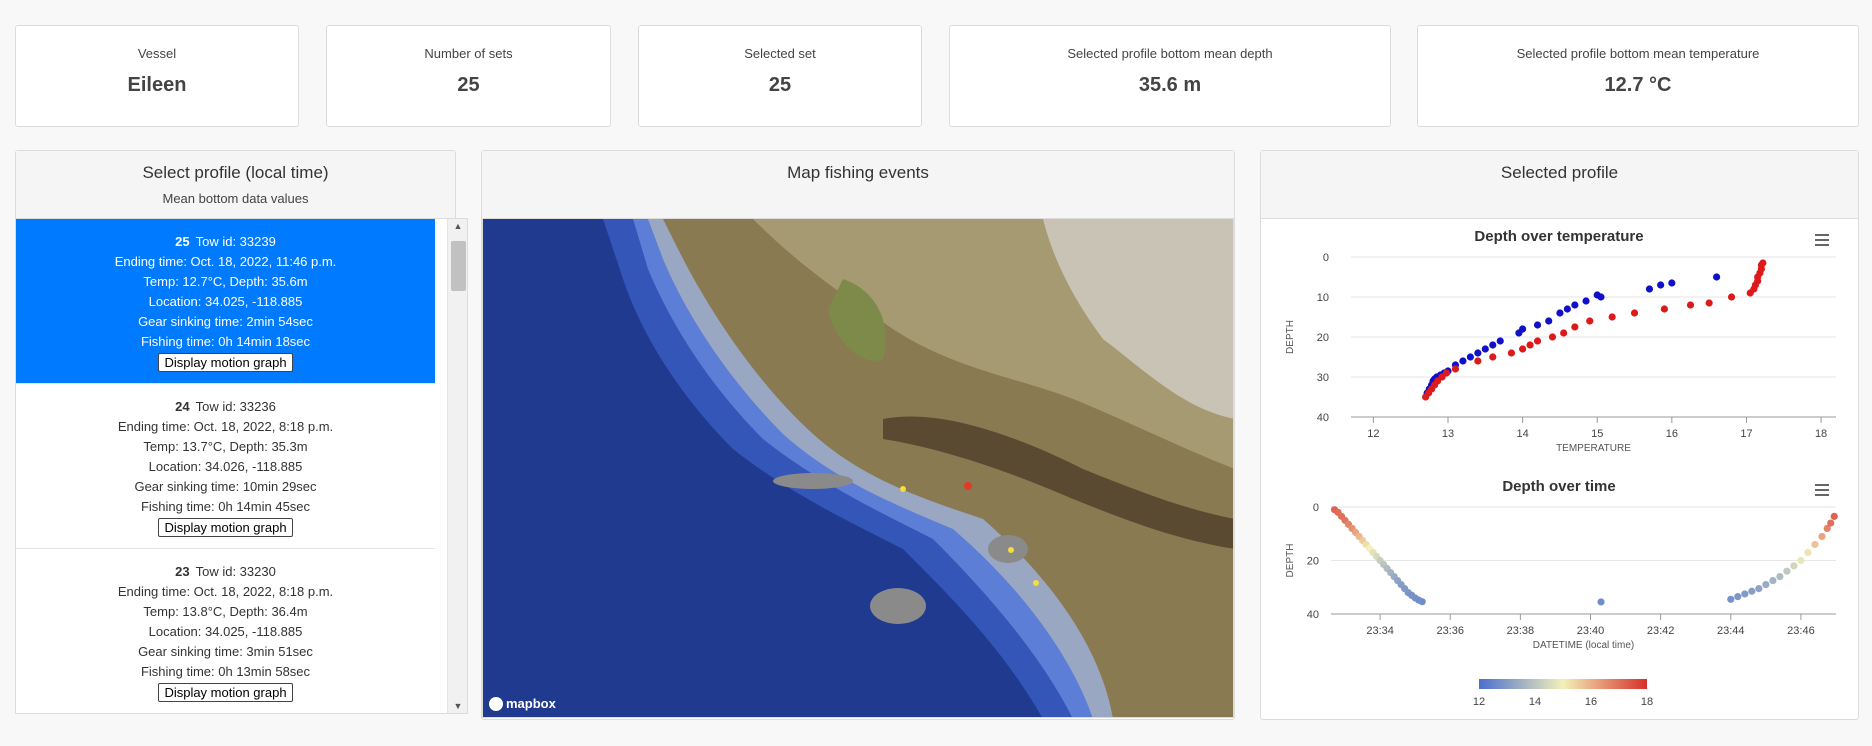  What do you see at coordinates (1559, 172) in the screenshot?
I see `selected-profile-title: Selected profile` at bounding box center [1559, 172].